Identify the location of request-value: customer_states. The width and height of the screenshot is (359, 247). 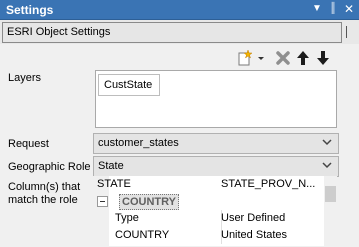
(138, 143).